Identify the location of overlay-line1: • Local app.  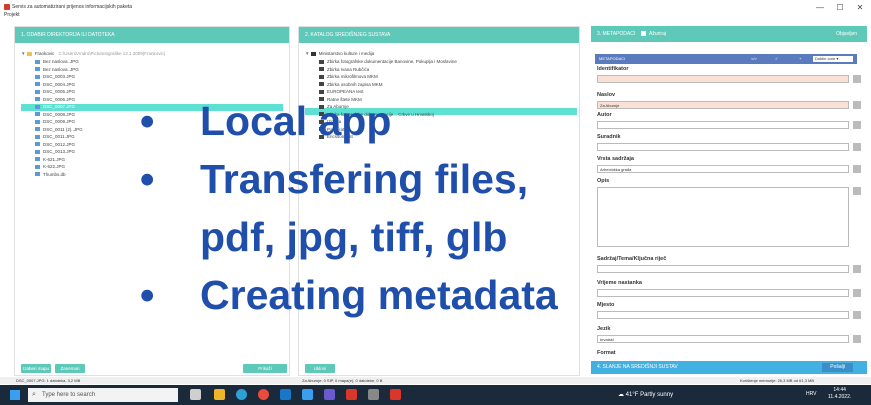
(349, 121).